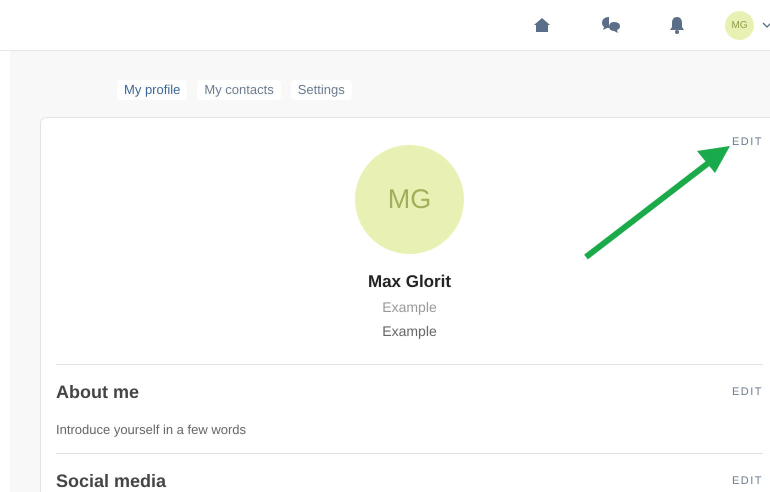 This screenshot has width=770, height=492. Describe the element at coordinates (152, 90) in the screenshot. I see `tab: My profile` at that location.